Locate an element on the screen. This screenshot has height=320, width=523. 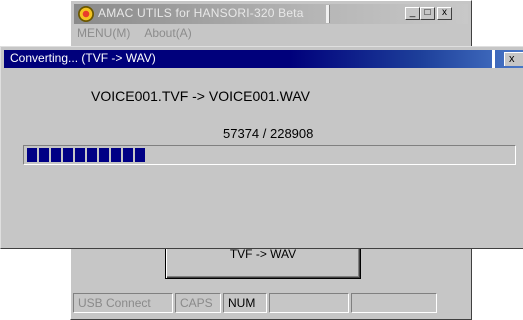
minimize-button: _ is located at coordinates (412, 13).